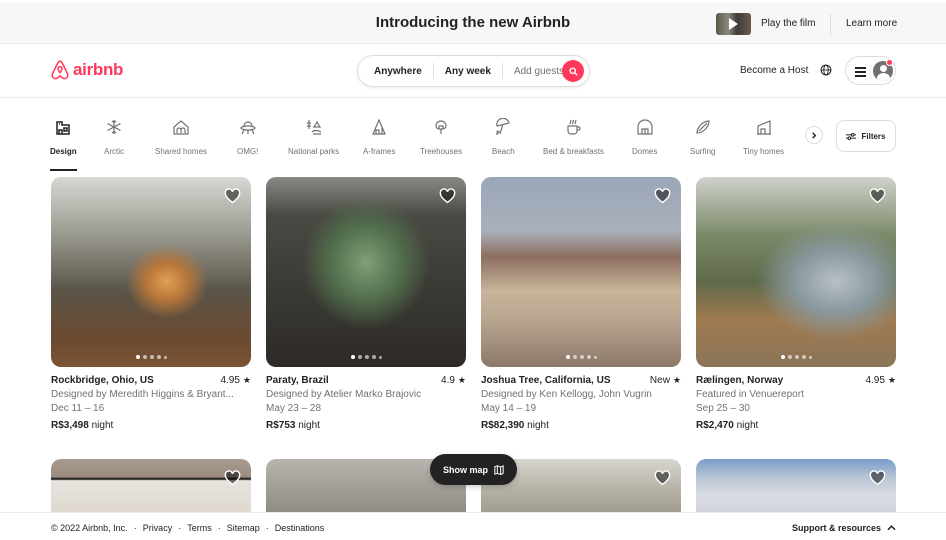  Describe the element at coordinates (573, 138) in the screenshot. I see `category-bed-breakfasts: Bed & breakfasts` at that location.